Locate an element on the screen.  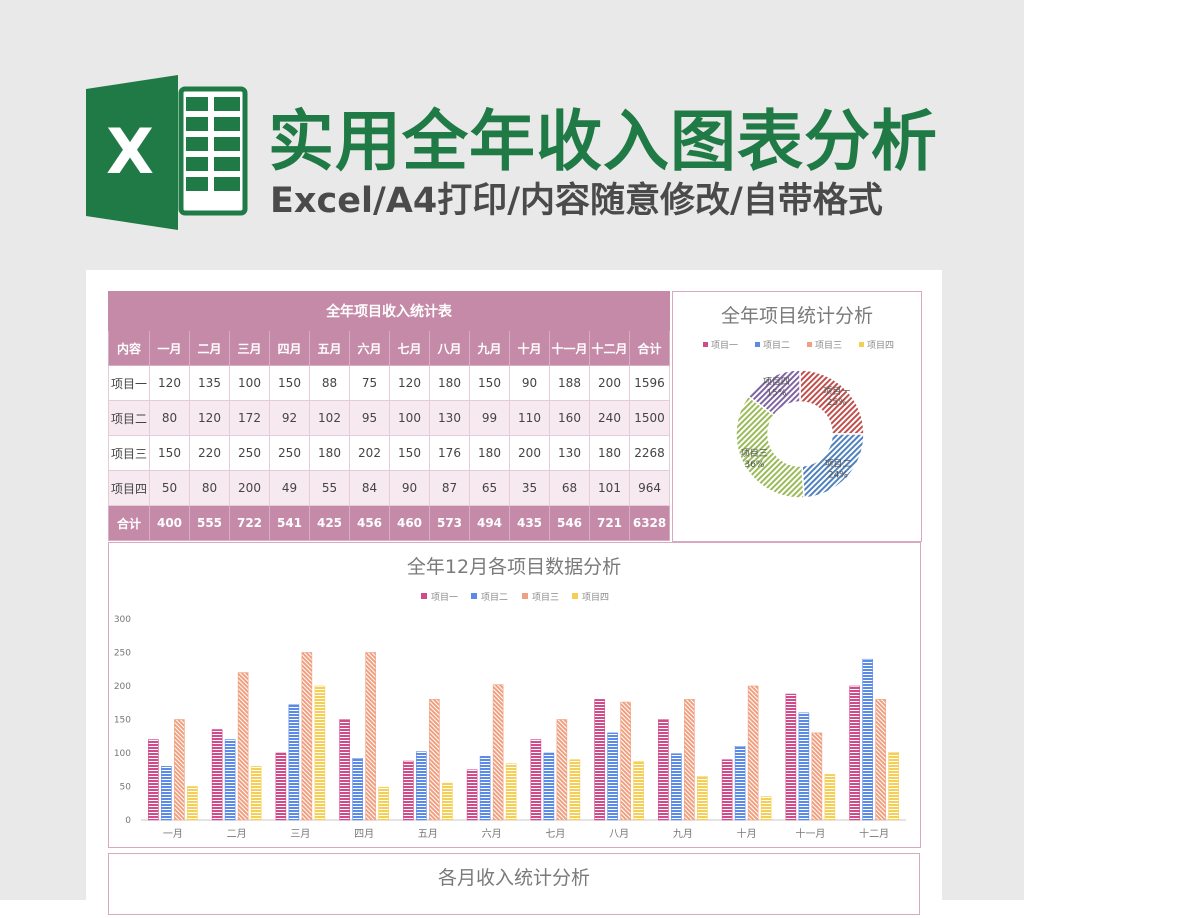
x-tick-label: 八月 is located at coordinates (619, 834).